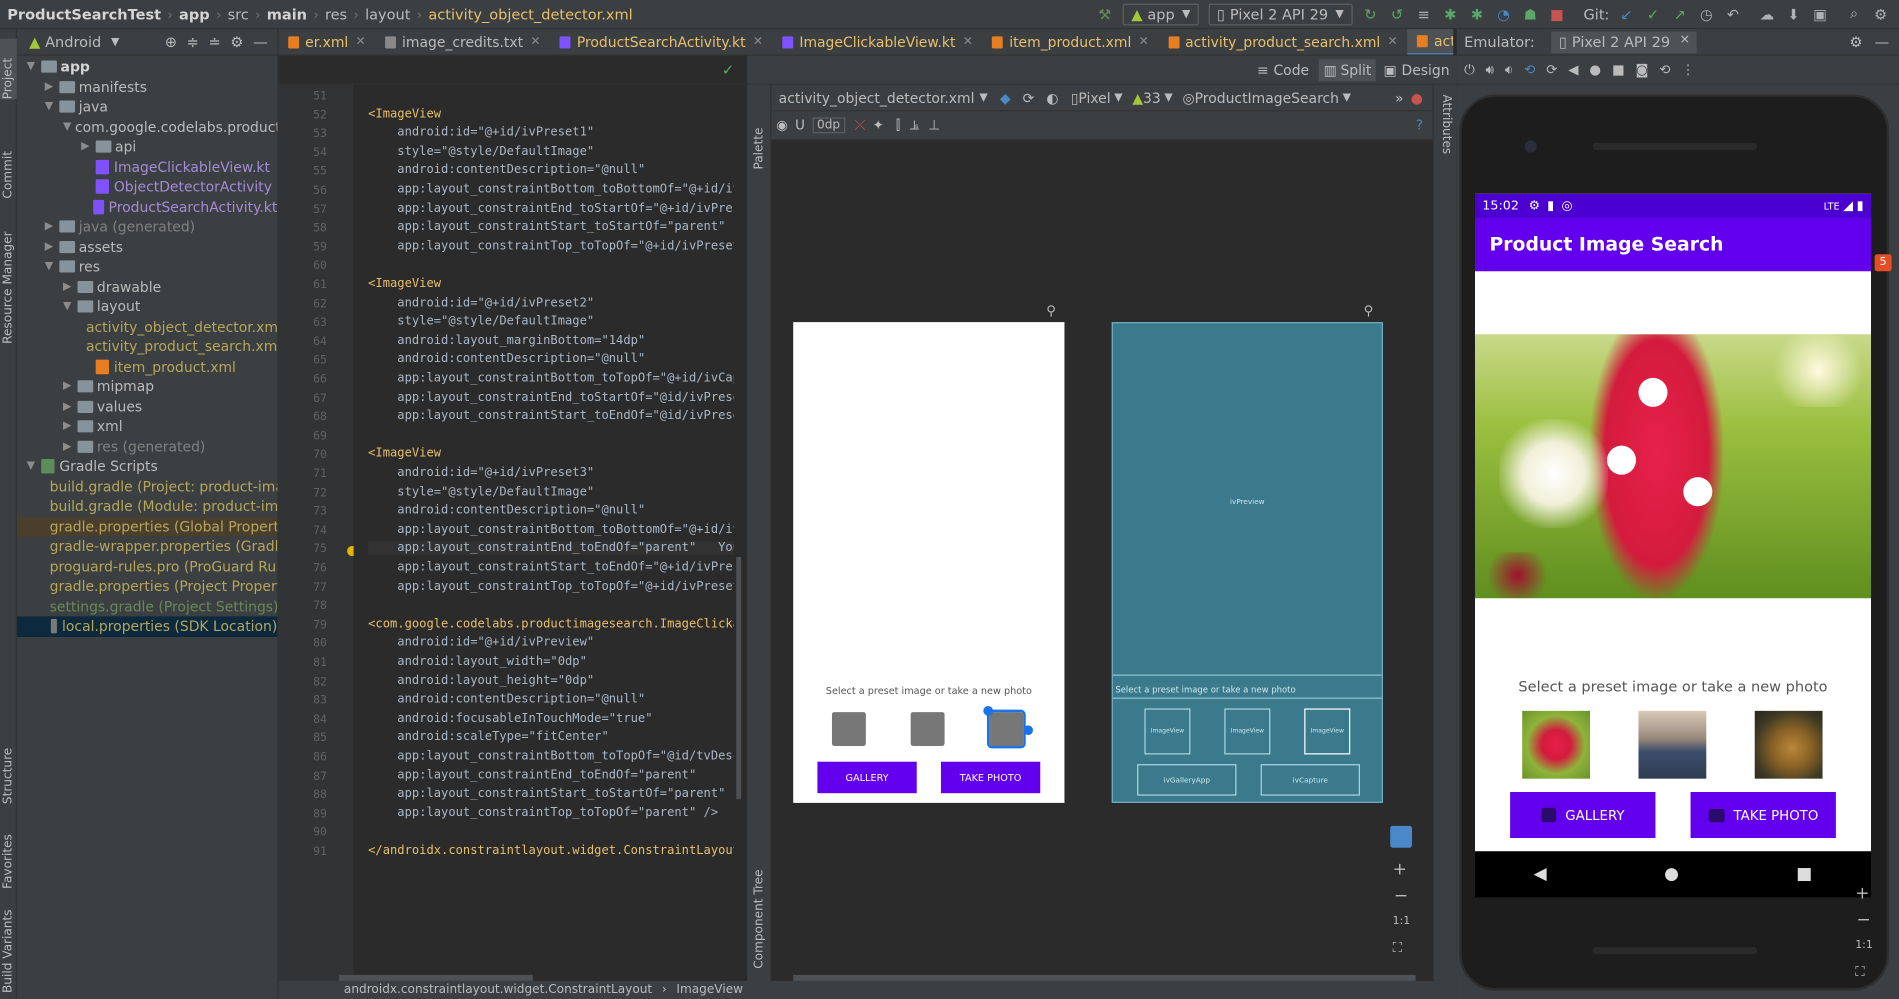 This screenshot has height=999, width=1899. What do you see at coordinates (1450, 14) in the screenshot?
I see `debug-icon: ✱` at bounding box center [1450, 14].